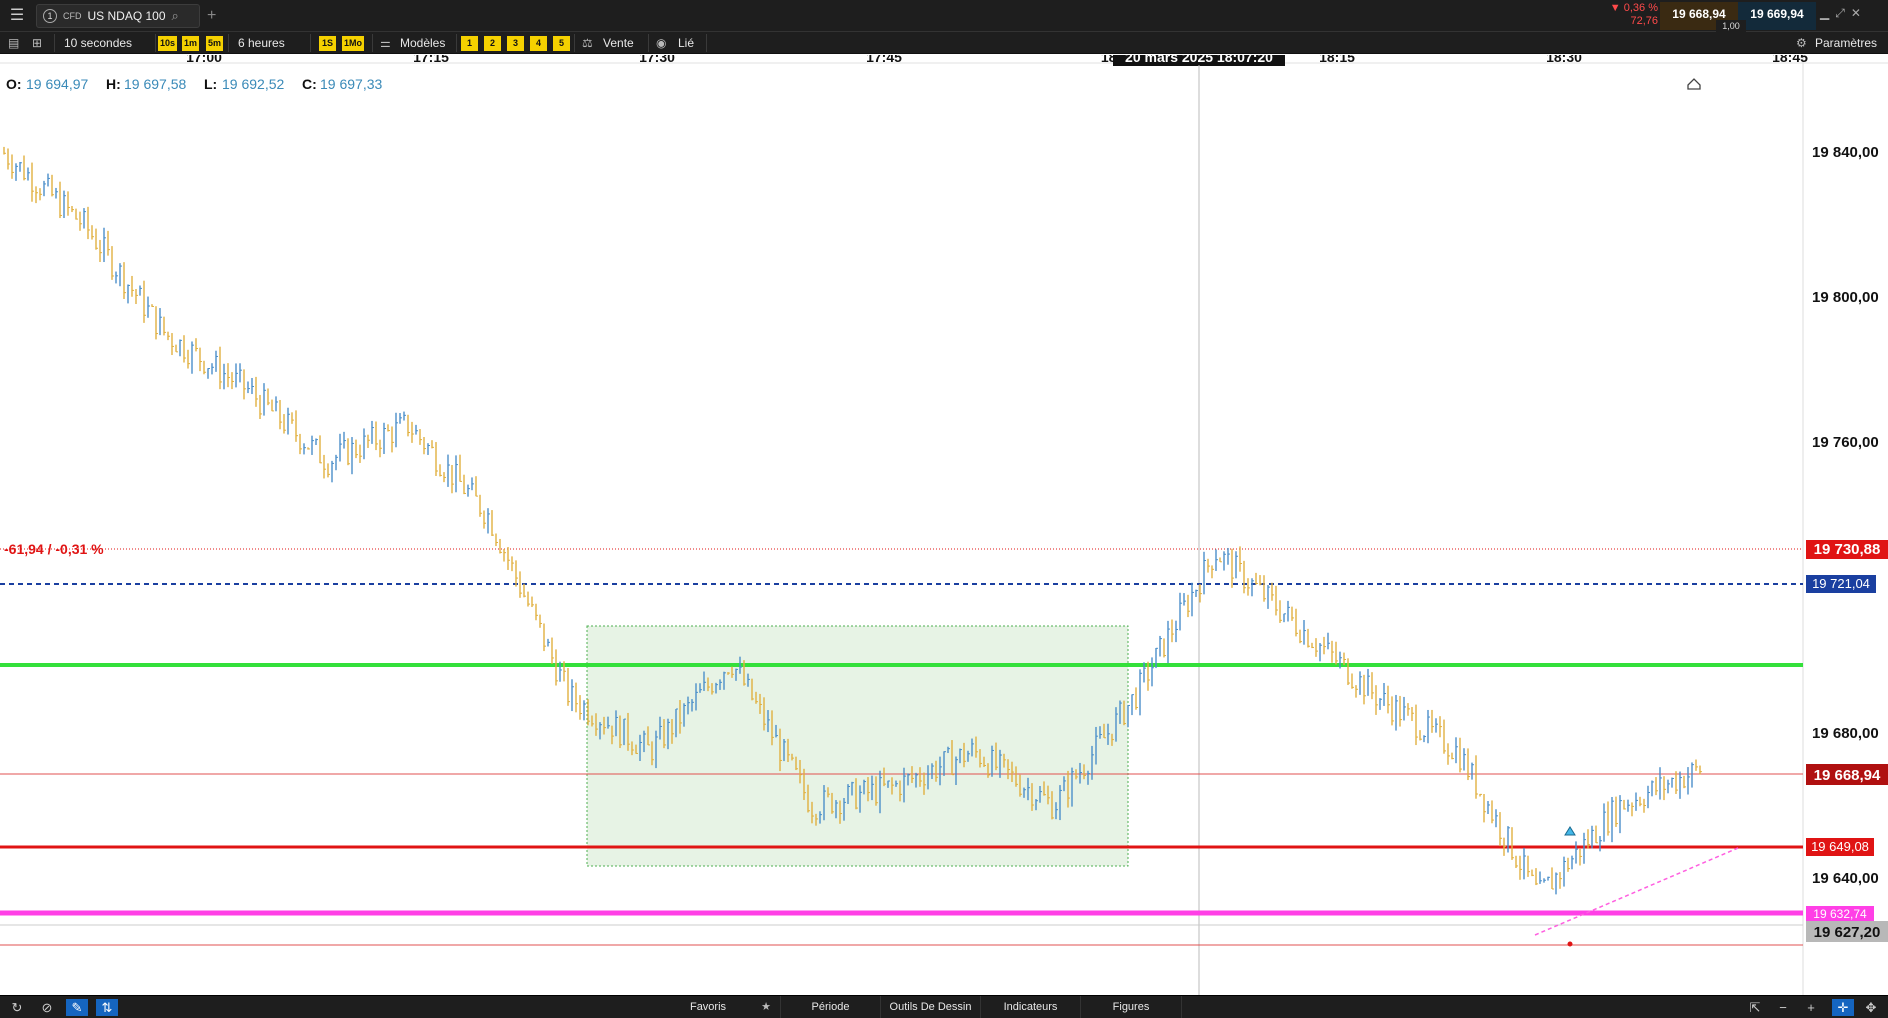 This screenshot has height=1018, width=1888. What do you see at coordinates (1801, 43) in the screenshot?
I see `gear-icon: ⚙` at bounding box center [1801, 43].